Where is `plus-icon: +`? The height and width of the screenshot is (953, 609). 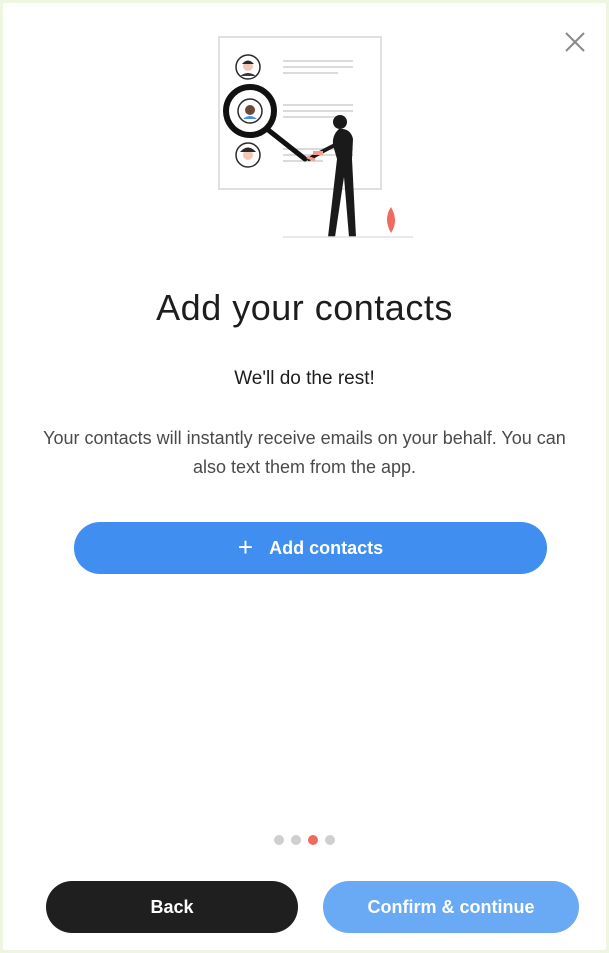
plus-icon: + is located at coordinates (245, 547).